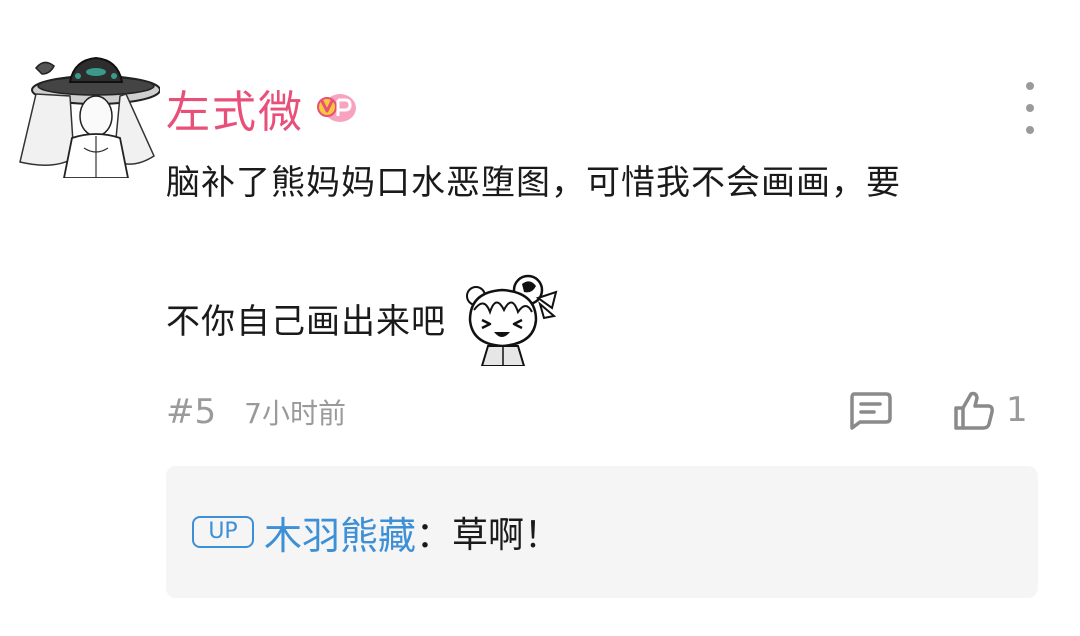 This screenshot has width=1080, height=636. What do you see at coordinates (235, 108) in the screenshot?
I see `username: 左式微` at bounding box center [235, 108].